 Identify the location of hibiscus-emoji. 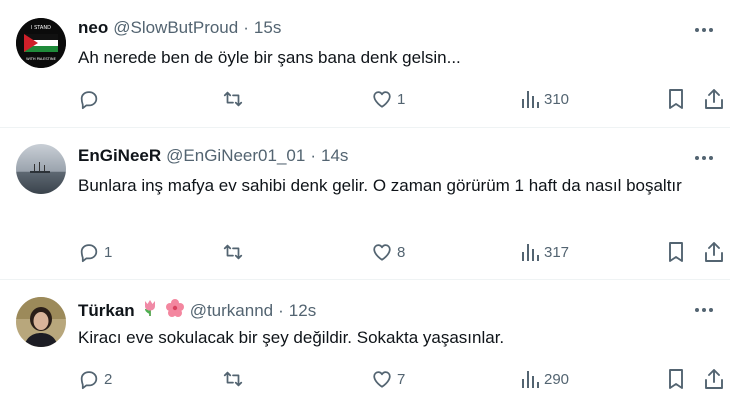
(175, 310).